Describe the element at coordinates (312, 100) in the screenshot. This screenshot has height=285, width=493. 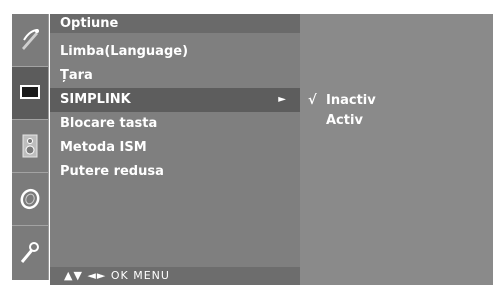
I see `checkmark-icon: √` at that location.